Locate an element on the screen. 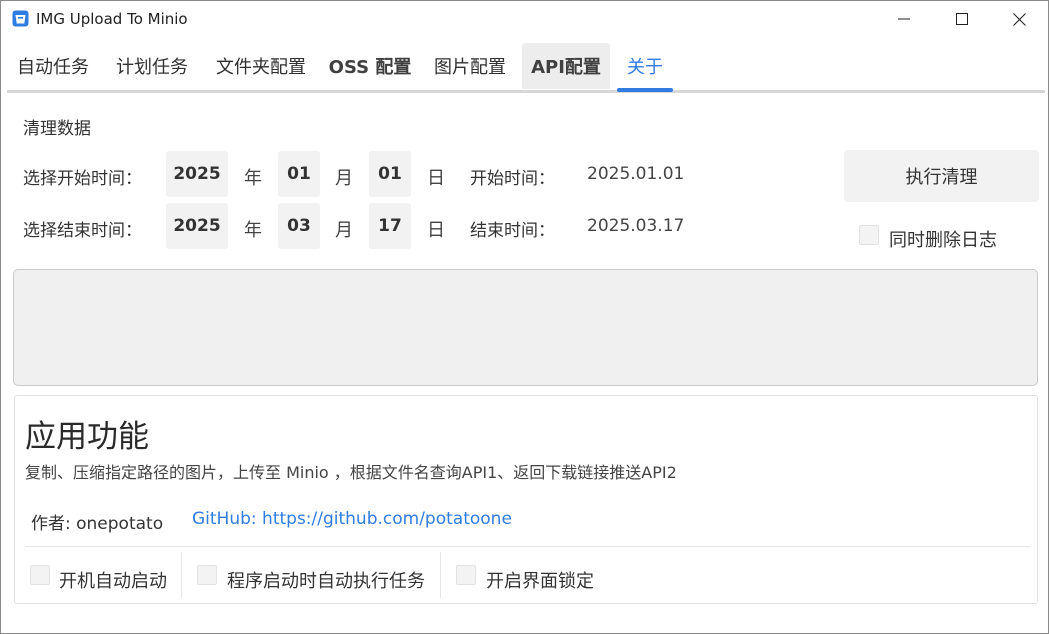 The width and height of the screenshot is (1049, 634). bucket-app-icon is located at coordinates (20, 18).